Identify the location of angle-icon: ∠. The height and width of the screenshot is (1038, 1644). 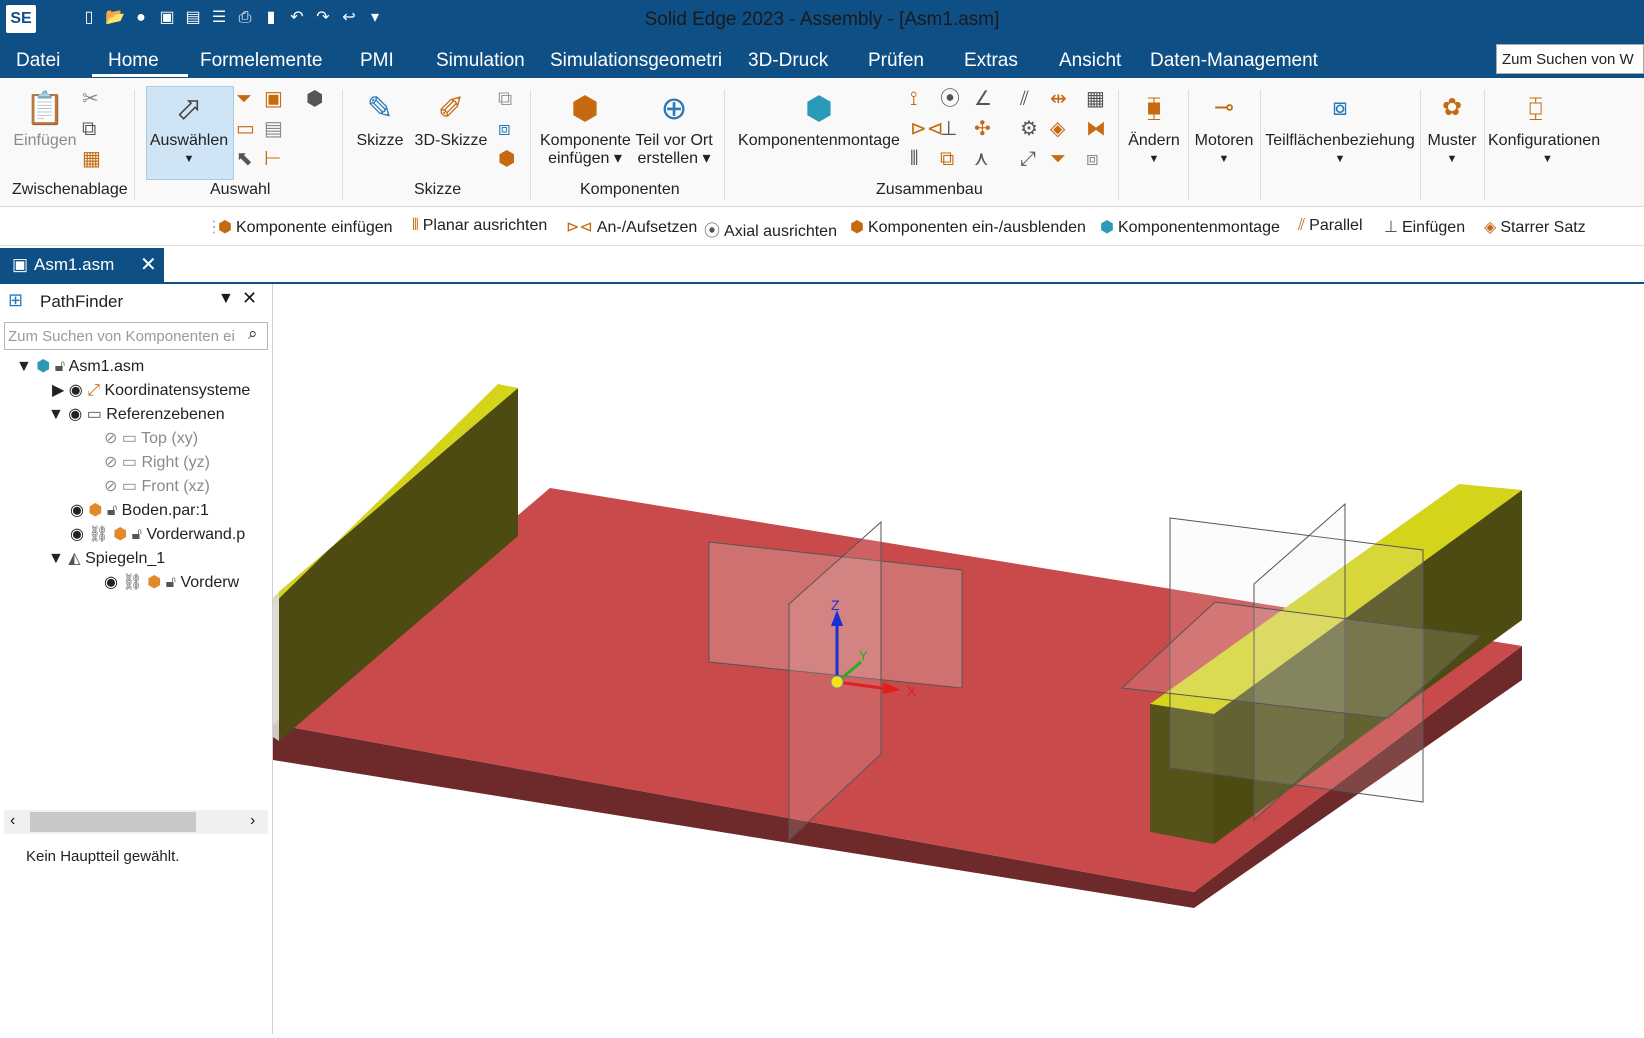
(983, 99).